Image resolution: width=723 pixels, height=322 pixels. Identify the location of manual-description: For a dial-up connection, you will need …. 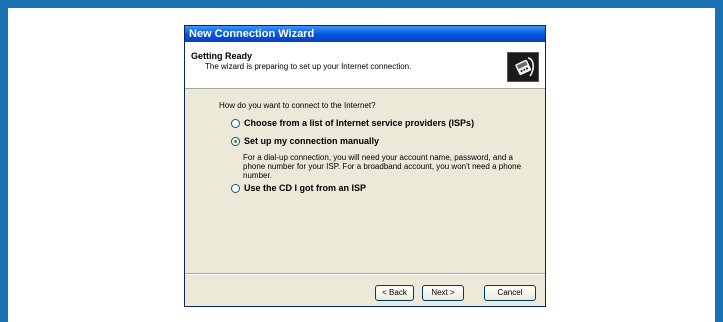
(382, 166).